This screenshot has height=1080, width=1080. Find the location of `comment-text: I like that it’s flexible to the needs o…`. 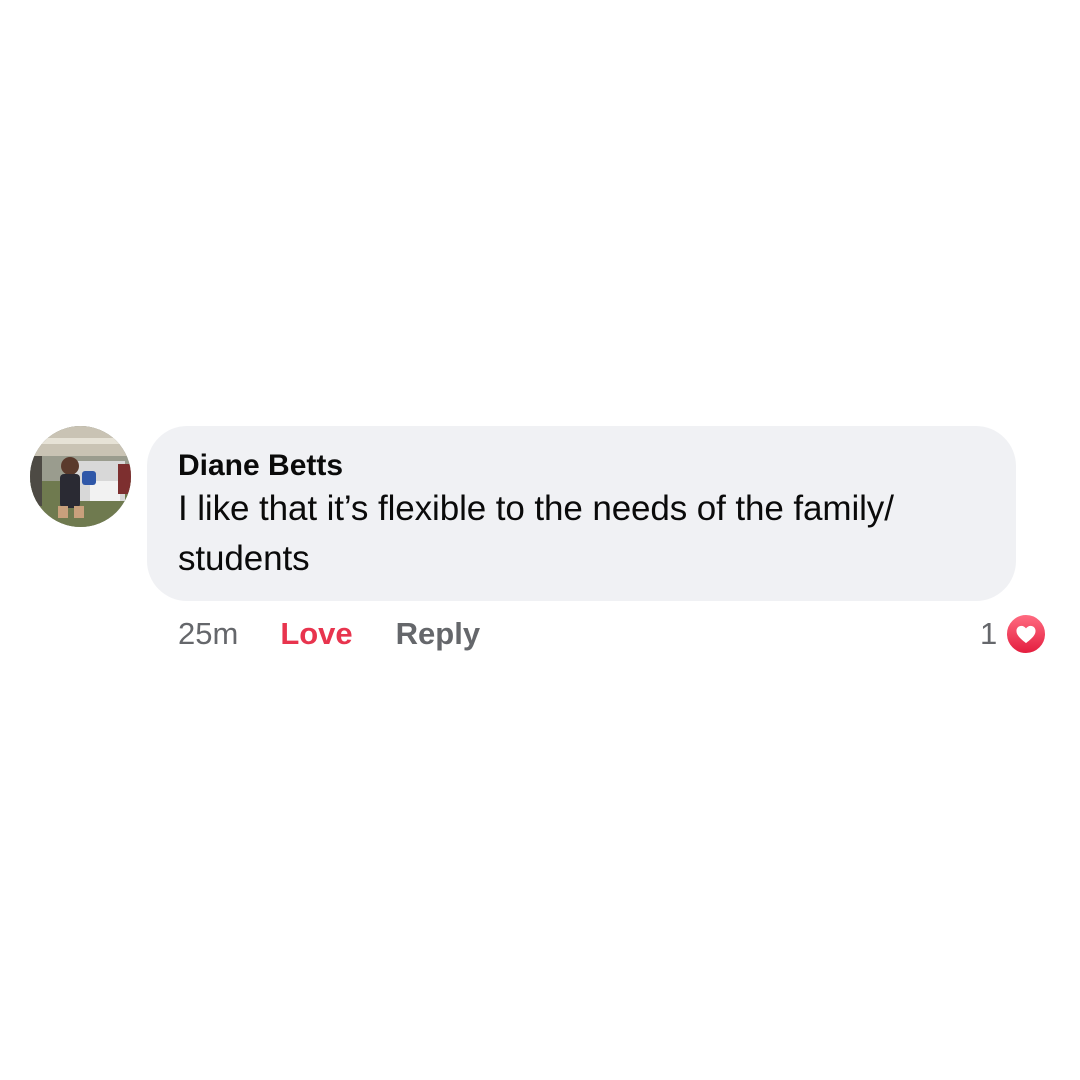

comment-text: I like that it’s flexible to the needs o… is located at coordinates (582, 534).